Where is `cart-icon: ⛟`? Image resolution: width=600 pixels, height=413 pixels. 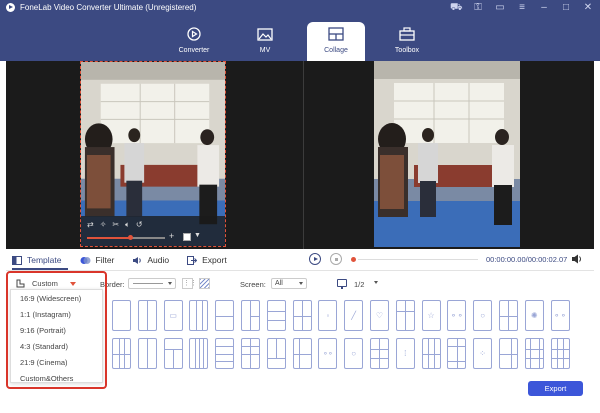 cart-icon: ⛟ is located at coordinates (456, 8).